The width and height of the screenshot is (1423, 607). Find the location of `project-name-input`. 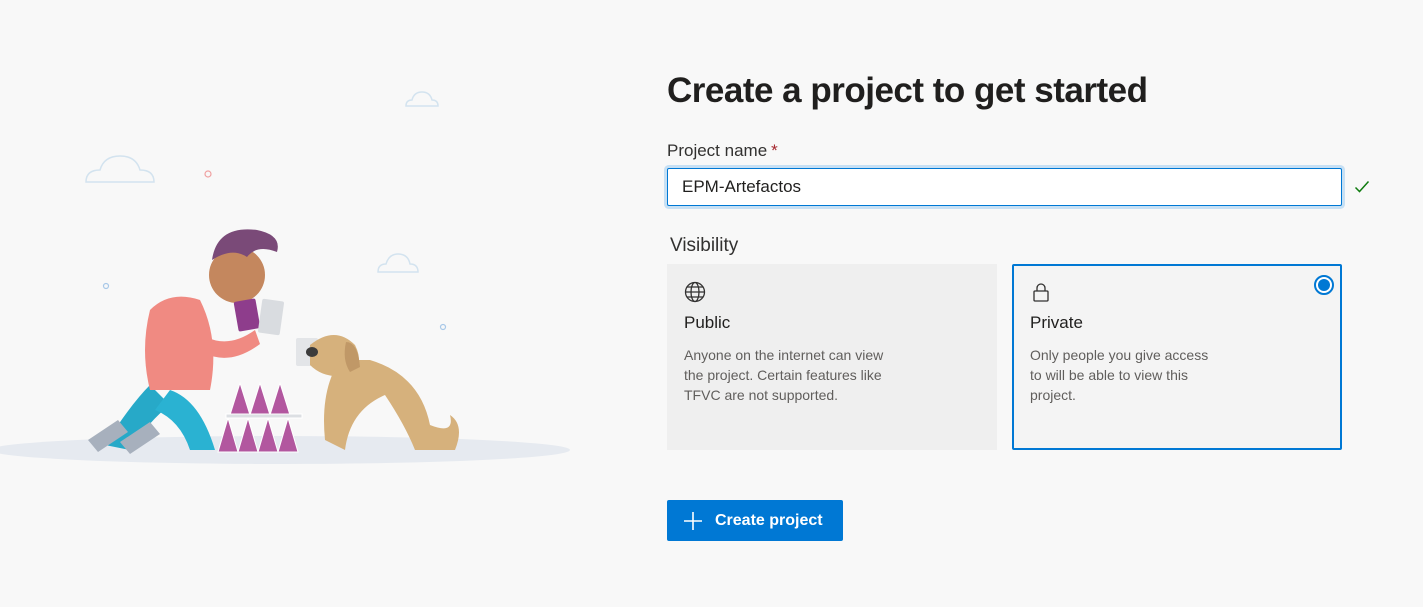

project-name-input is located at coordinates (1004, 187).